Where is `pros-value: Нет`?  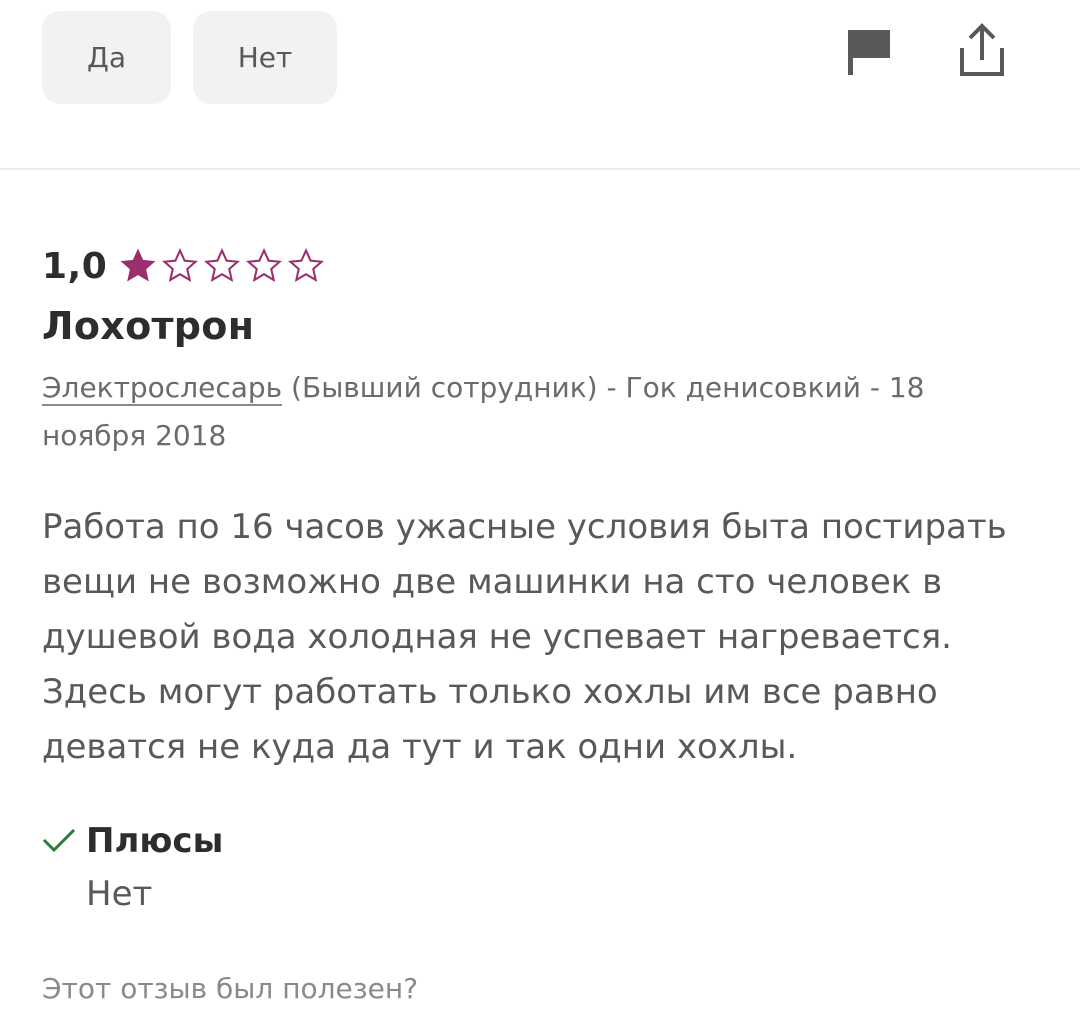 pros-value: Нет is located at coordinates (119, 894).